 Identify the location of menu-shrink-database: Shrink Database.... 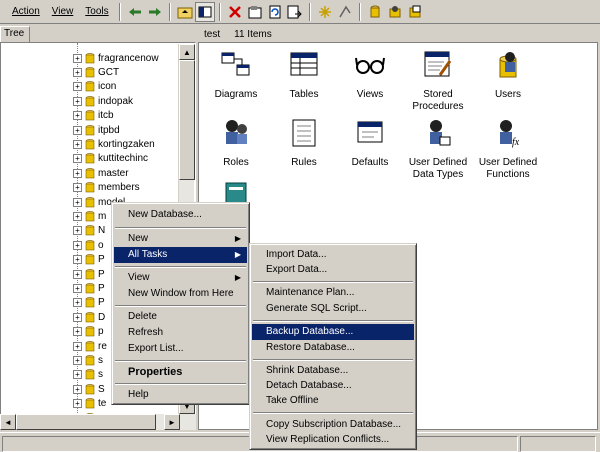
(333, 371).